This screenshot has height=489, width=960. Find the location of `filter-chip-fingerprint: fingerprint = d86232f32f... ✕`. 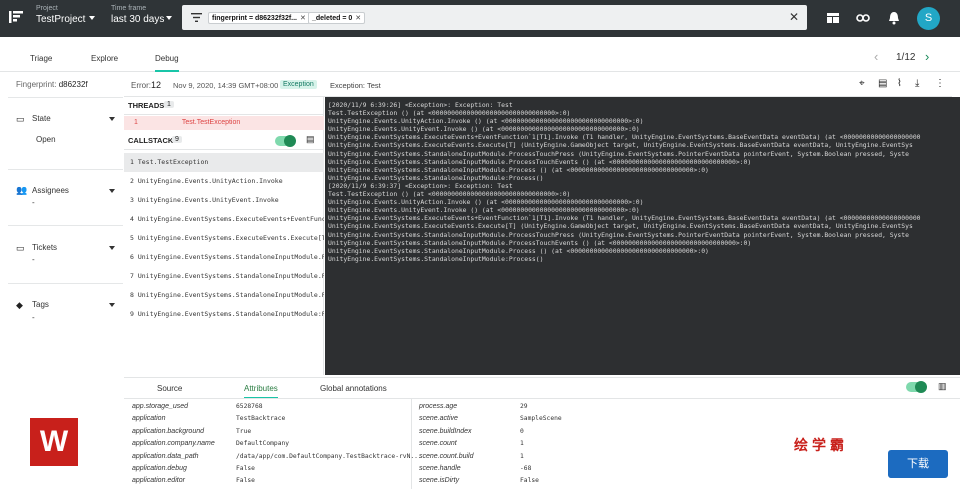

filter-chip-fingerprint: fingerprint = d86232f32f... ✕ is located at coordinates (259, 18).